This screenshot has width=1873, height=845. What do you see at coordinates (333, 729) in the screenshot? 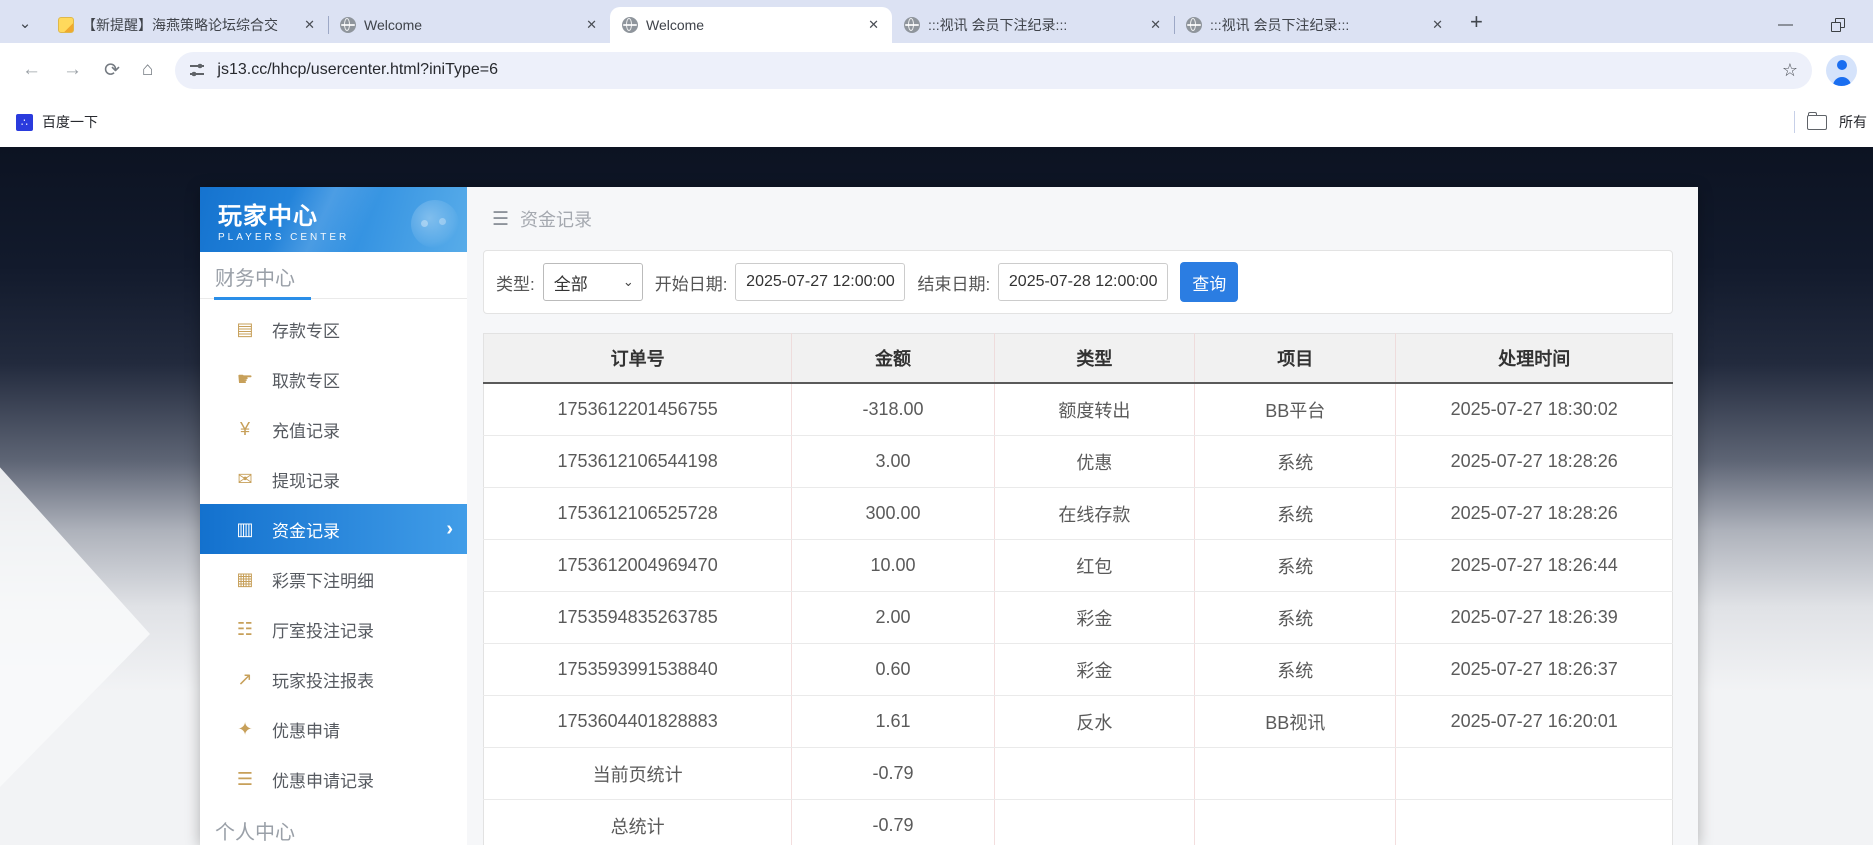
I see `sidebar-item-promo: ✦ 优惠申请 ›` at bounding box center [333, 729].